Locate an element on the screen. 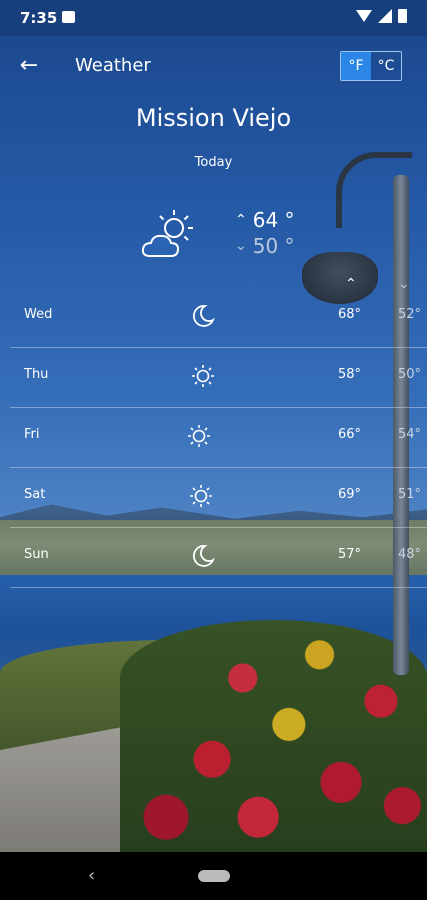  status-bar: 7:35 is located at coordinates (213, 18).